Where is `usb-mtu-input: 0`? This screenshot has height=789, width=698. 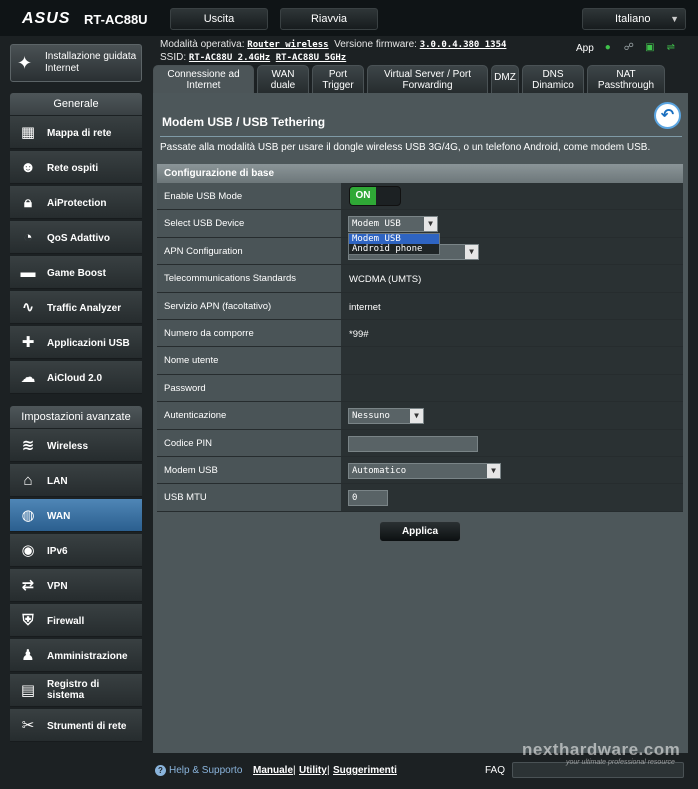 usb-mtu-input: 0 is located at coordinates (368, 498).